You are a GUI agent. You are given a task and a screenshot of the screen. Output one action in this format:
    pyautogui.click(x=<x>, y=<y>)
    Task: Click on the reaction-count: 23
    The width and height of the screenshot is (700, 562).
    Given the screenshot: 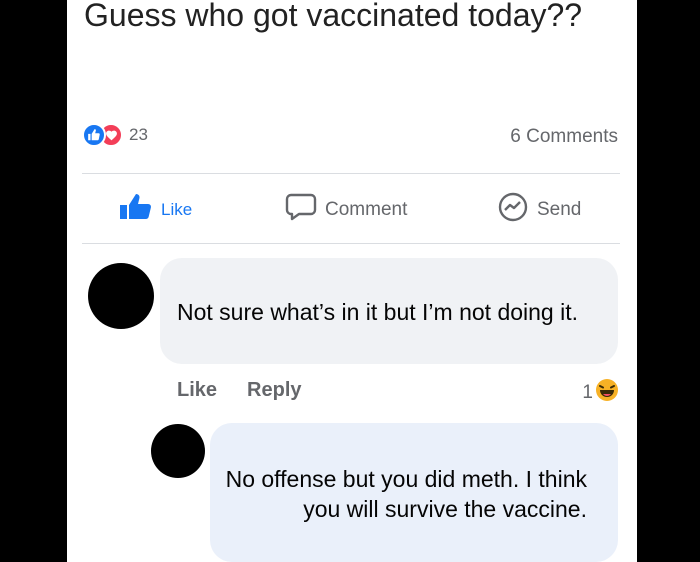 What is the action you would take?
    pyautogui.click(x=138, y=134)
    